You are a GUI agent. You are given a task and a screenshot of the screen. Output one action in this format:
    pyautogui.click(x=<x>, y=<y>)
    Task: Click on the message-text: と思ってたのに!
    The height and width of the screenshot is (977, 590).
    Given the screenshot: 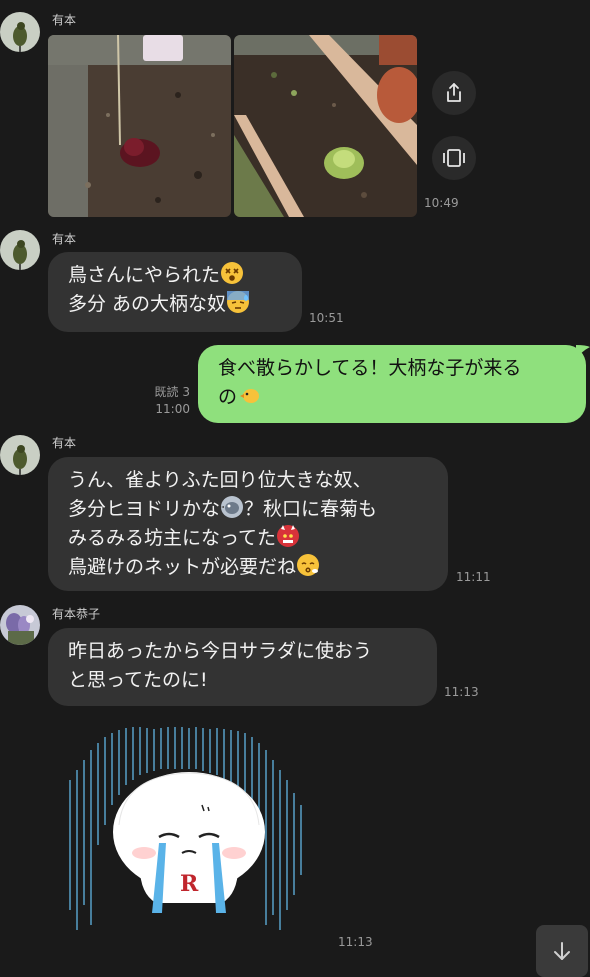 What is the action you would take?
    pyautogui.click(x=138, y=680)
    